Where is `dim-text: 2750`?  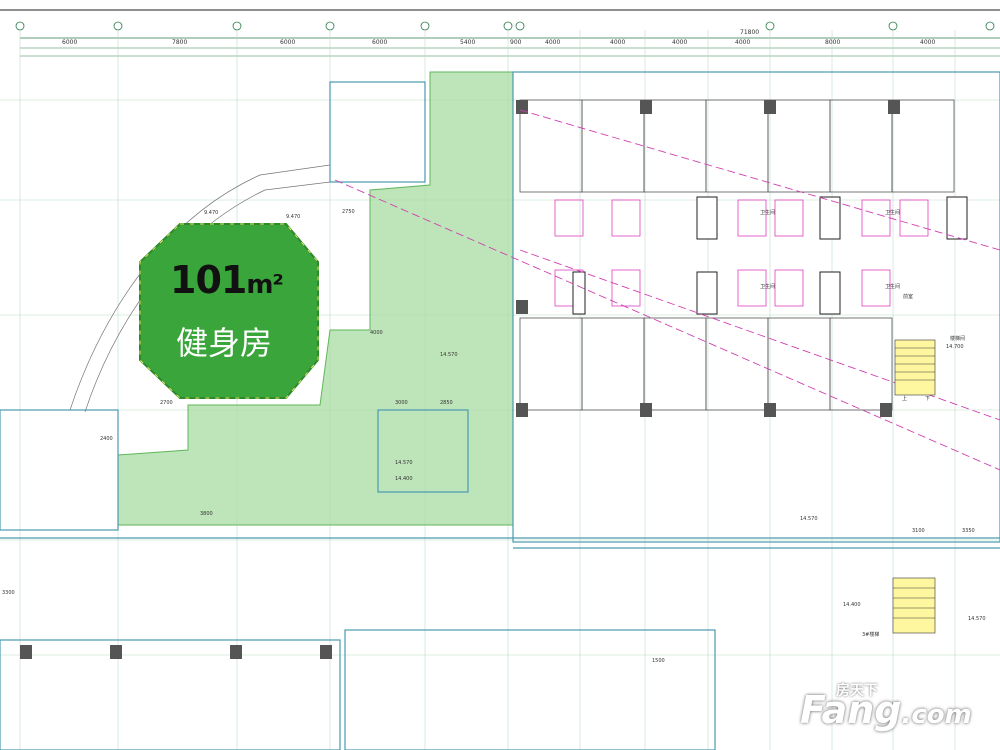 dim-text: 2750 is located at coordinates (348, 212).